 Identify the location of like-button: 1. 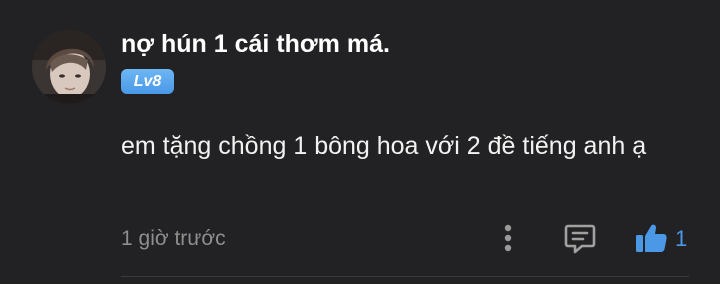
(662, 238).